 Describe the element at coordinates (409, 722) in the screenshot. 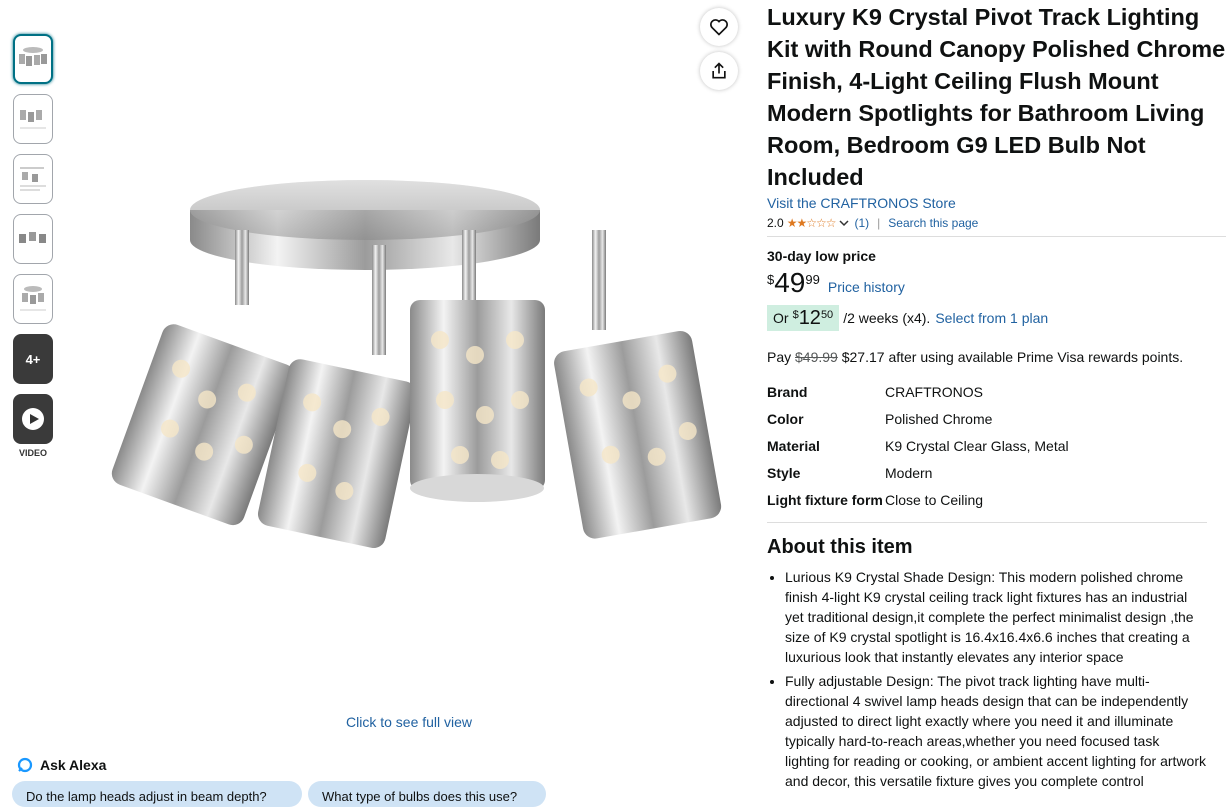

I see `full-view-link: Click to see full view` at that location.